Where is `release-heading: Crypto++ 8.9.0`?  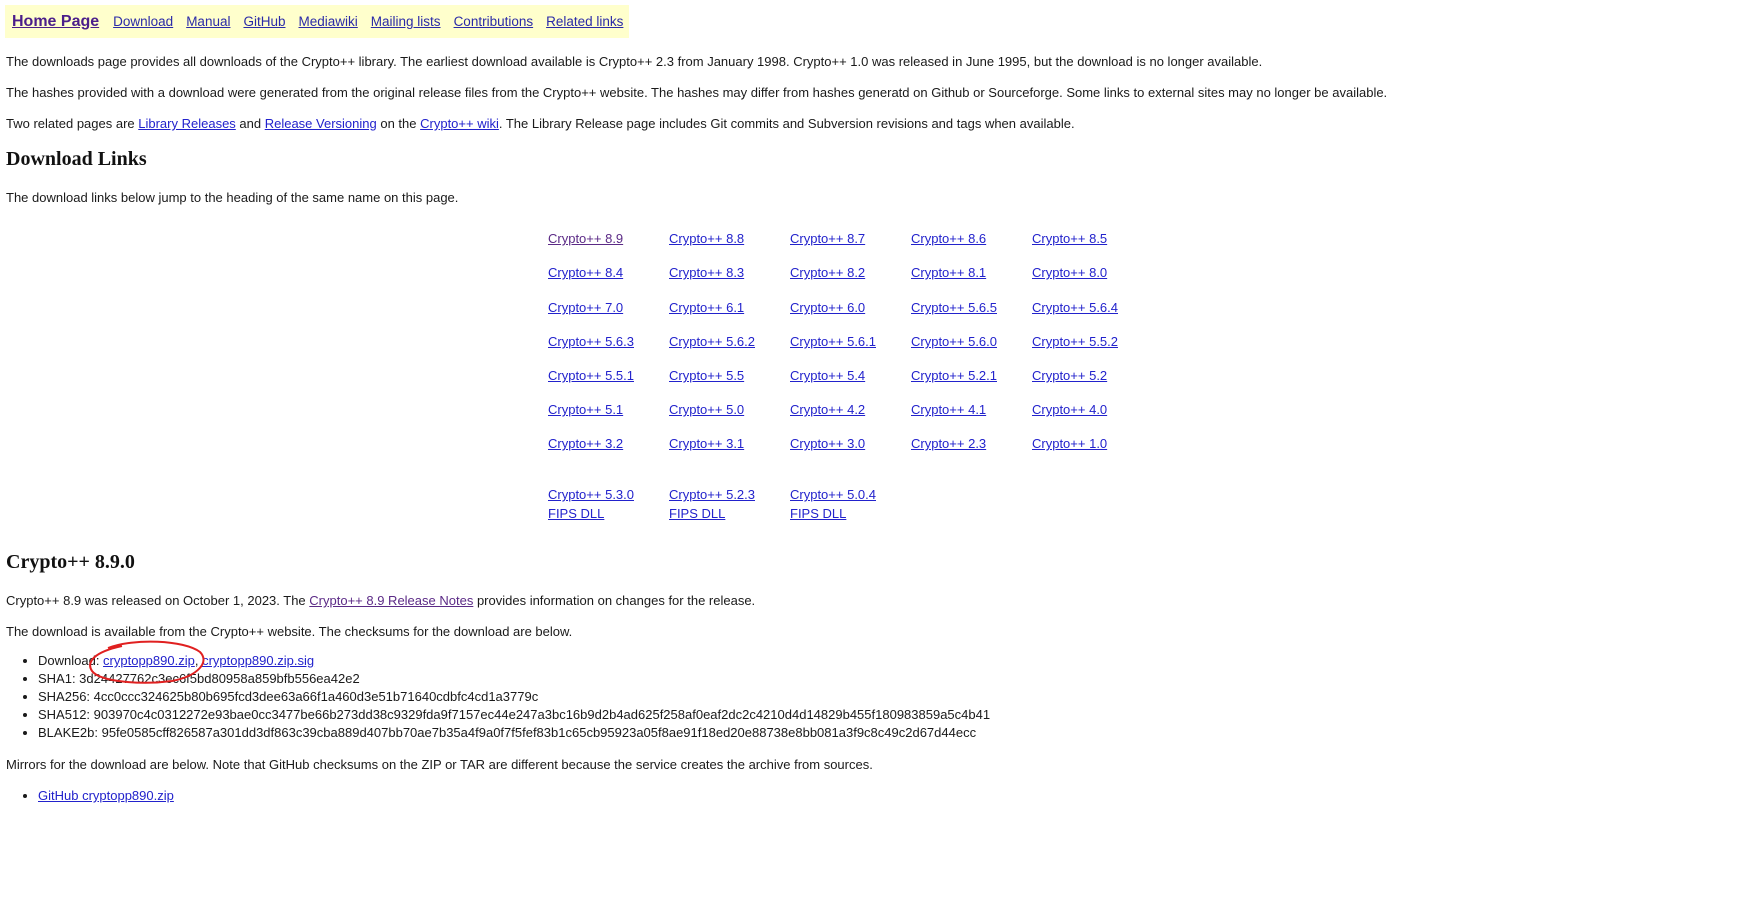
release-heading: Crypto++ 8.9.0 is located at coordinates (70, 562).